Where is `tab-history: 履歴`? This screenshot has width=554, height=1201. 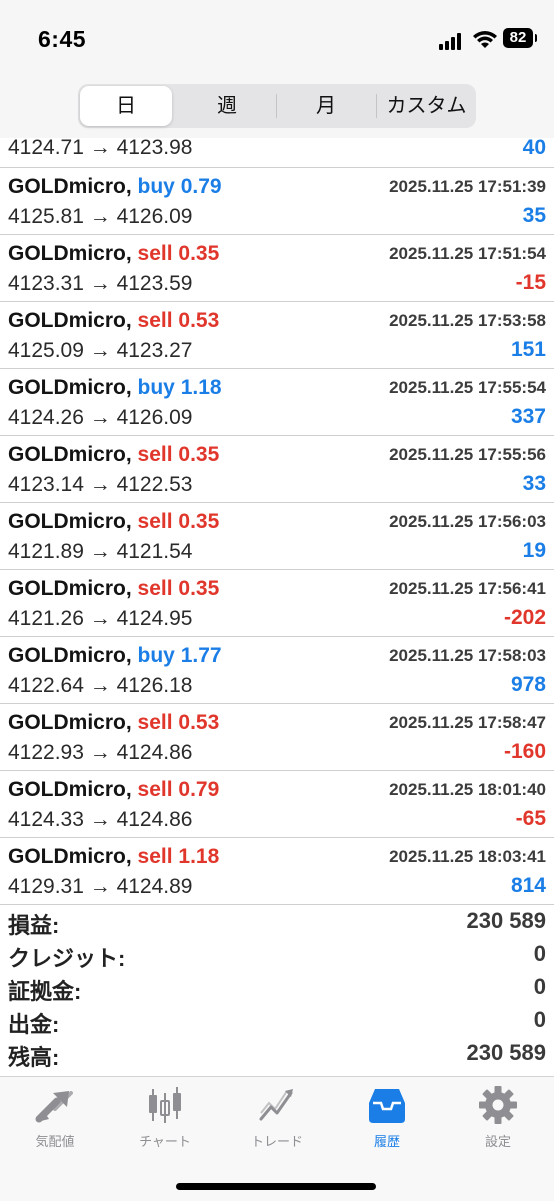 tab-history: 履歴 is located at coordinates (387, 1120).